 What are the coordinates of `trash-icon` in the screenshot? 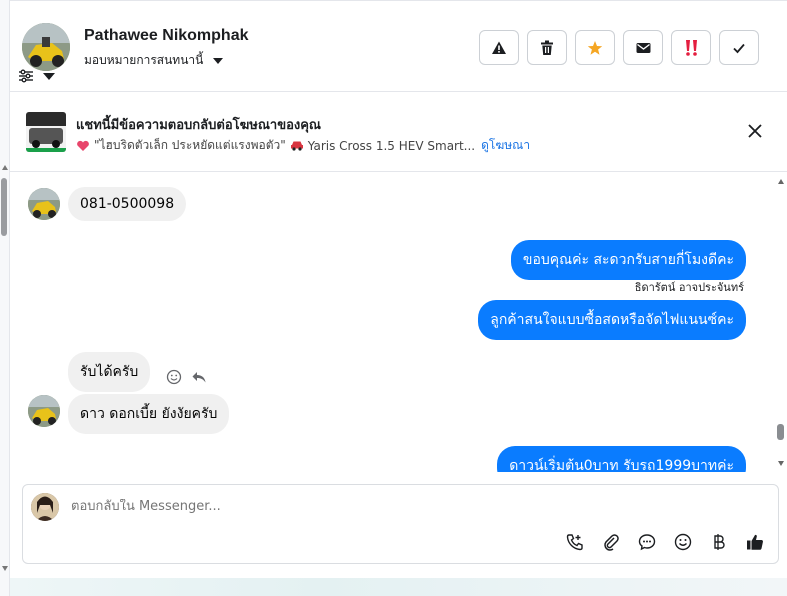 It's located at (547, 47).